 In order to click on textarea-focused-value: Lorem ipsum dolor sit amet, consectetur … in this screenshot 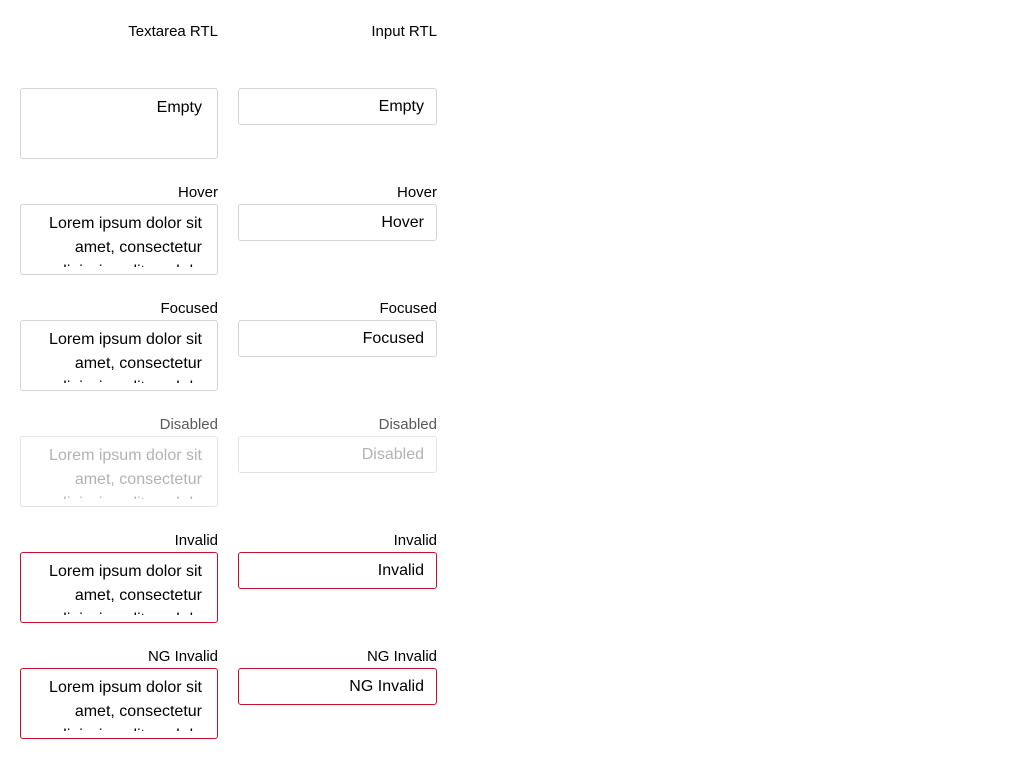, I will do `click(125, 357)`.